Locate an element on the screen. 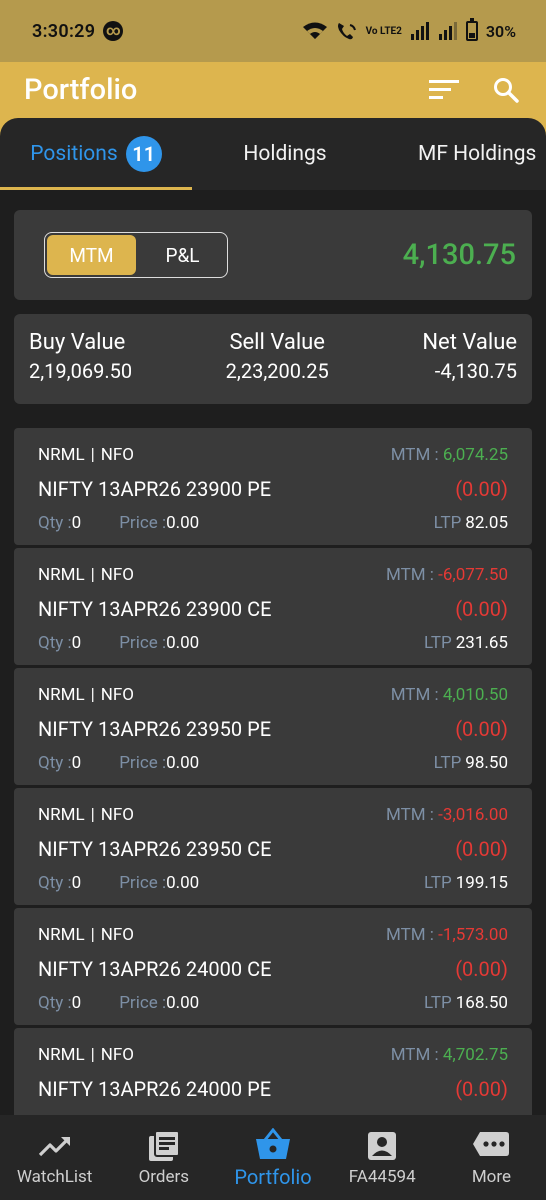 This screenshot has width=546, height=1200. ltp-group: LTP 231.65 is located at coordinates (466, 643).